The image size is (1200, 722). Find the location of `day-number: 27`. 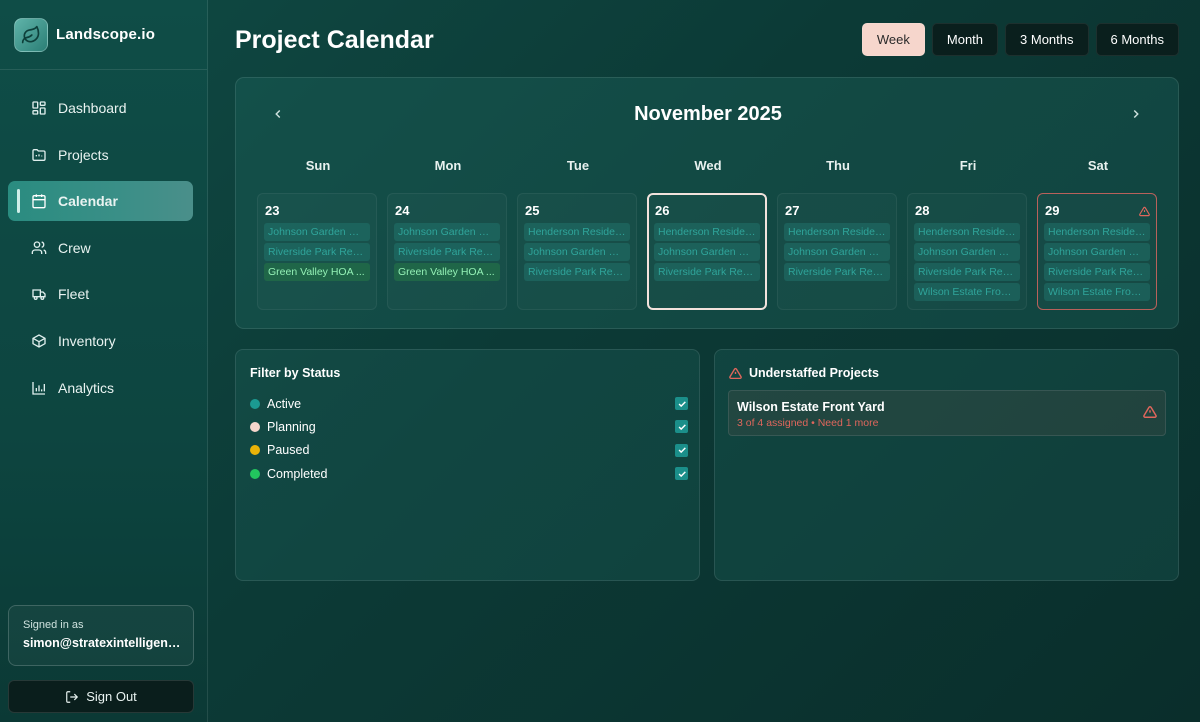

day-number: 27 is located at coordinates (792, 210).